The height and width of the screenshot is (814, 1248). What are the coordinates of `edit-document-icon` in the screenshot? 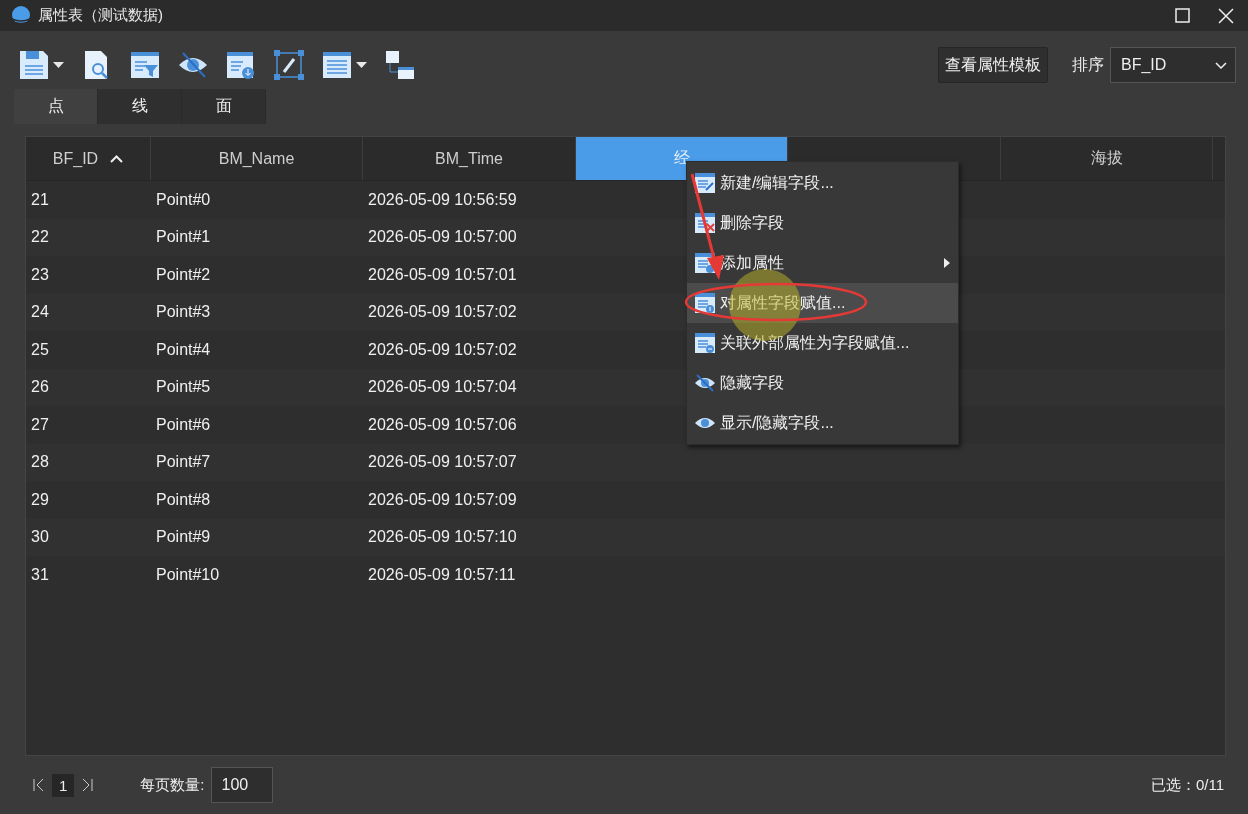 It's located at (705, 183).